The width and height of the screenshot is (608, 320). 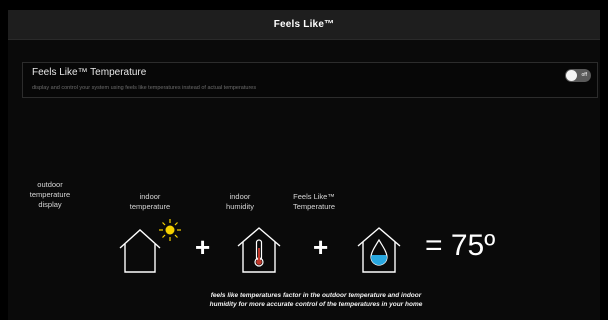 What do you see at coordinates (578, 75) in the screenshot?
I see `feels-like-toggle: off` at bounding box center [578, 75].